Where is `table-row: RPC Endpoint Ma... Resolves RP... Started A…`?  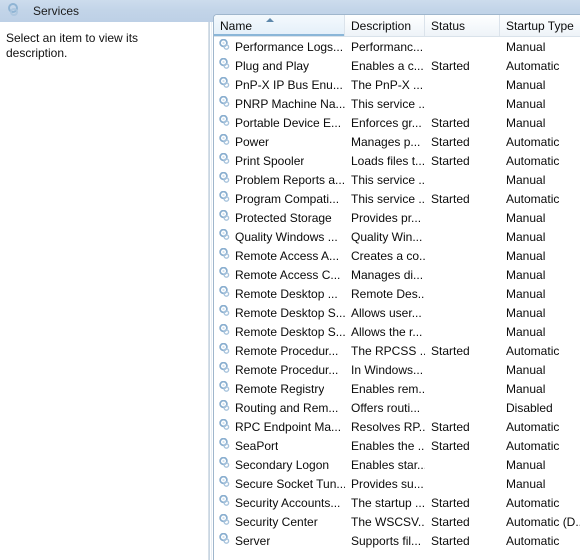 table-row: RPC Endpoint Ma... Resolves RP... Started A… is located at coordinates (397, 426).